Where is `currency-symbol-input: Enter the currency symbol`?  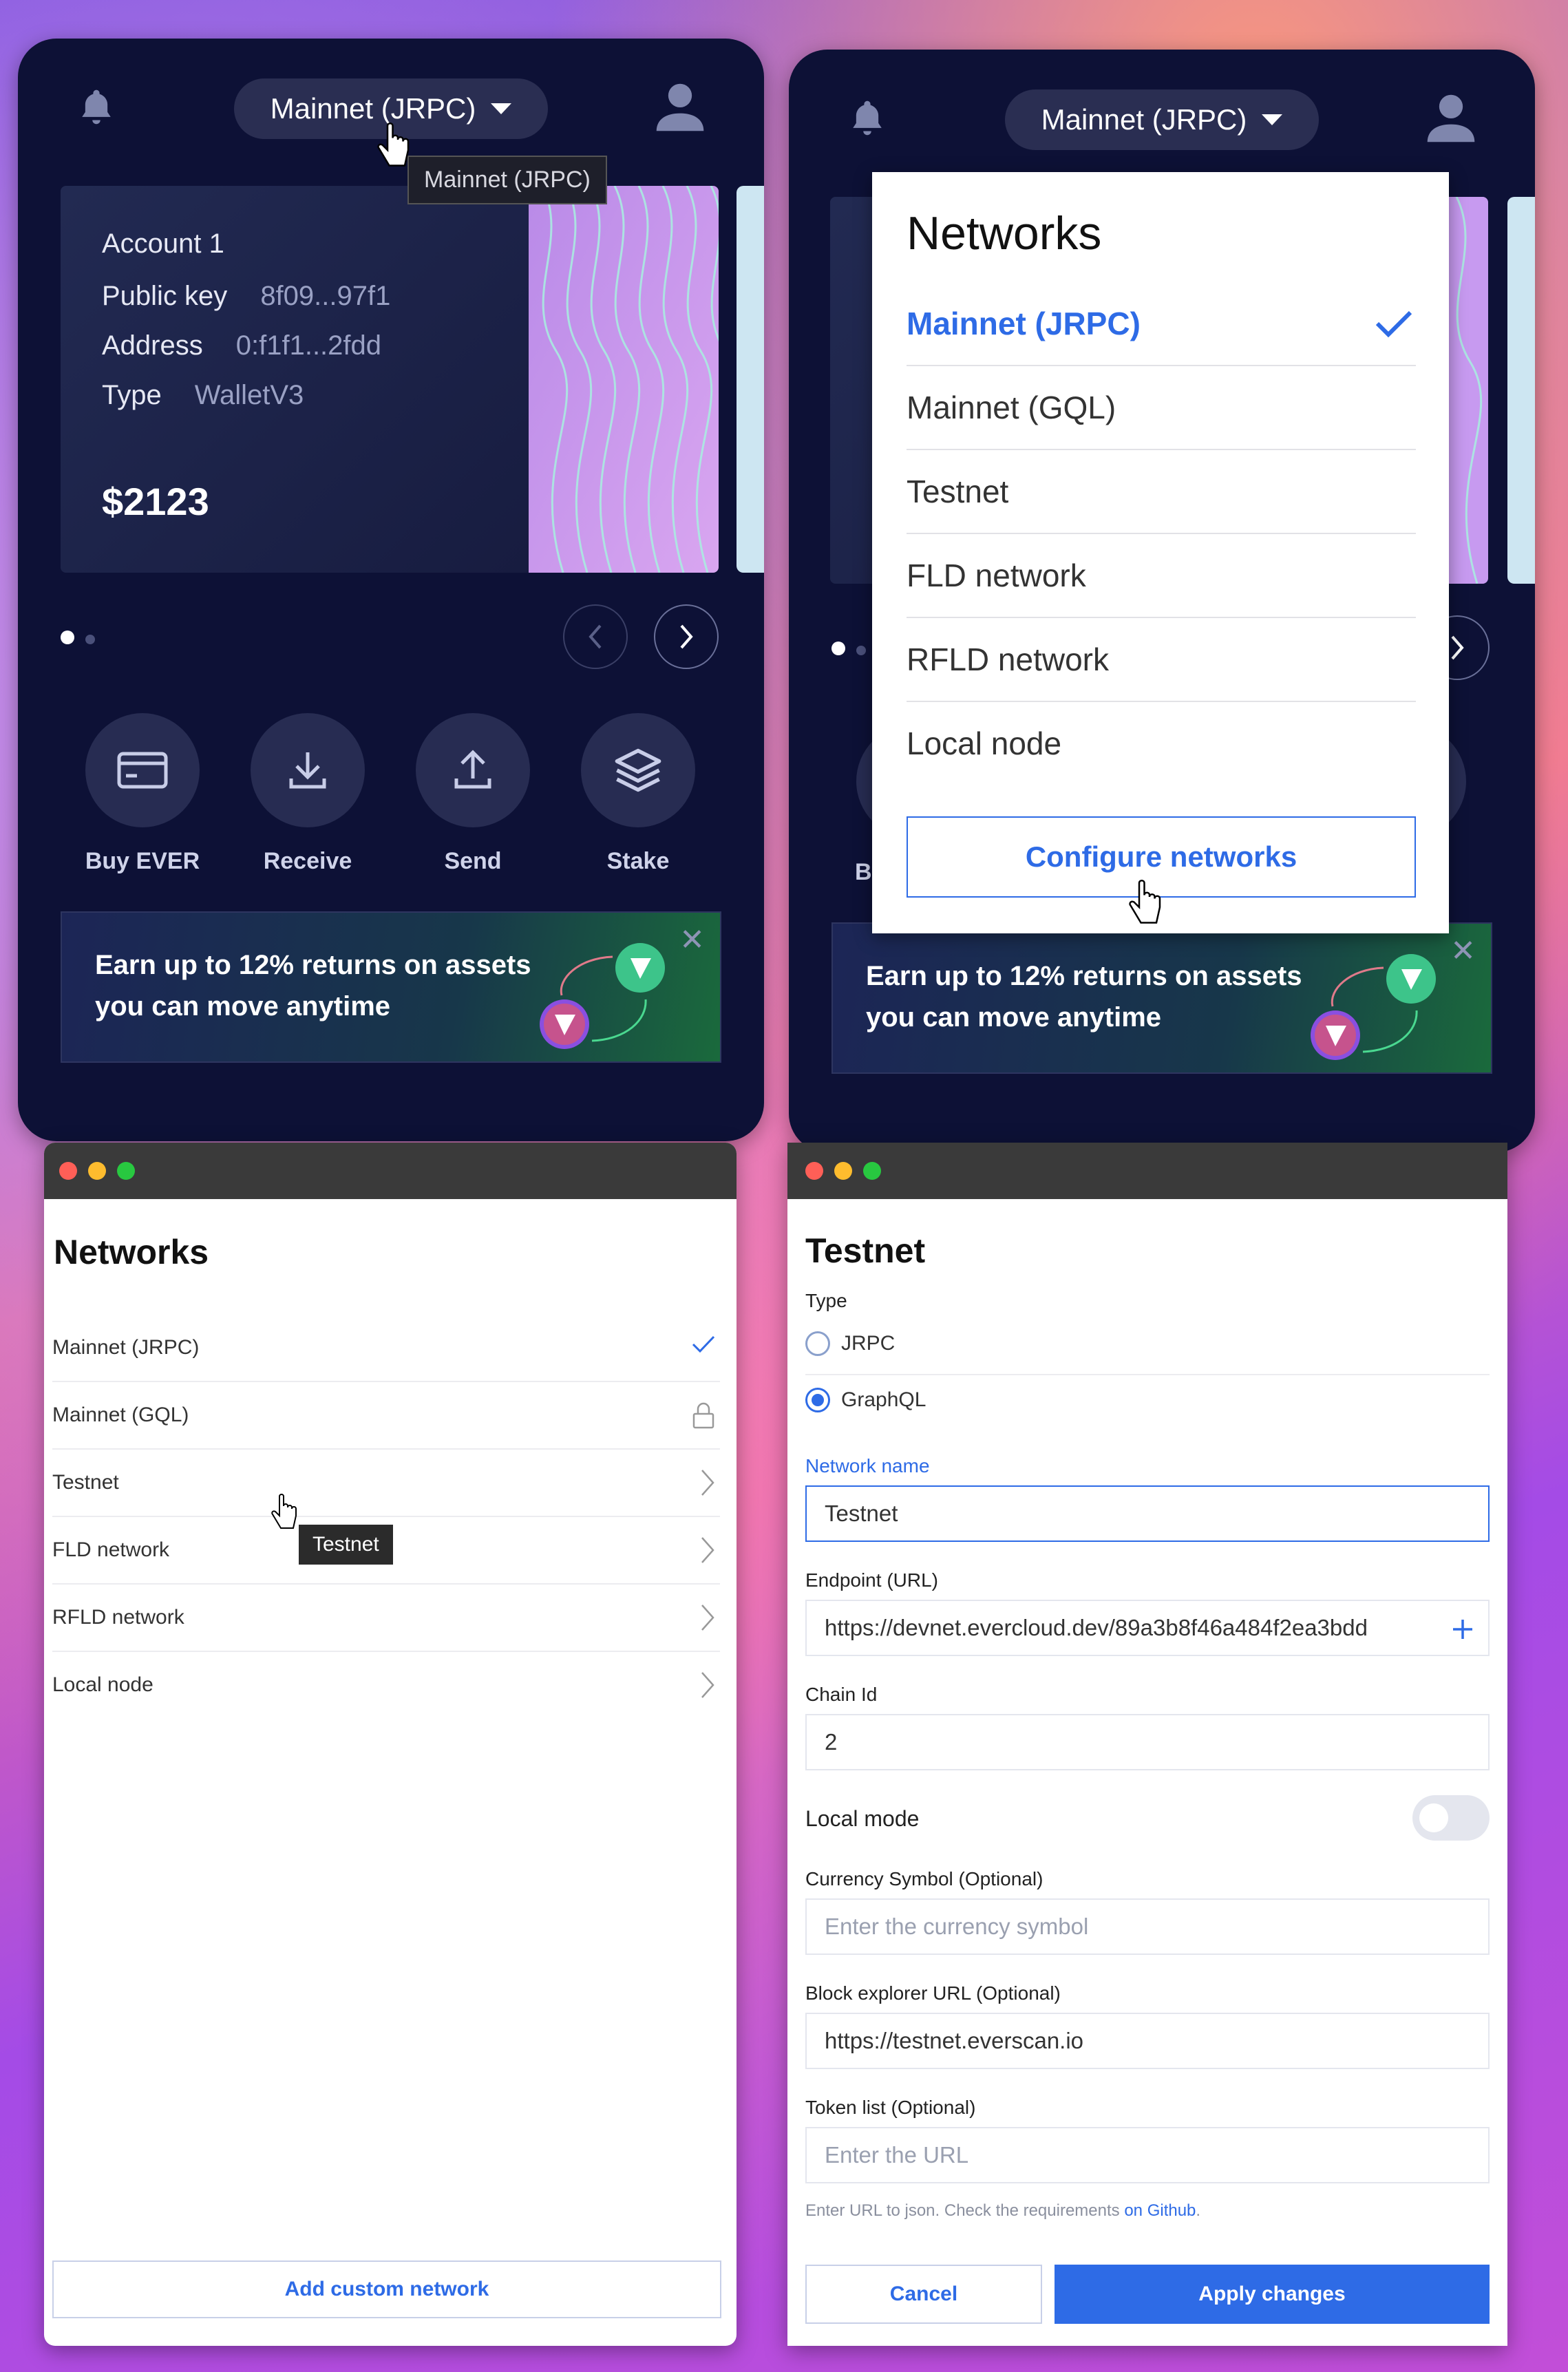
currency-symbol-input: Enter the currency symbol is located at coordinates (1147, 1926).